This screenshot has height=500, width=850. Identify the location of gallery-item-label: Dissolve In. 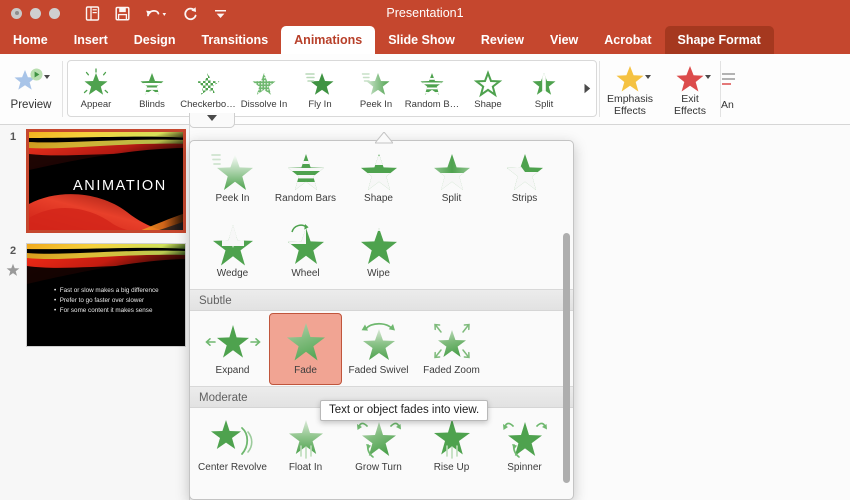
(264, 104).